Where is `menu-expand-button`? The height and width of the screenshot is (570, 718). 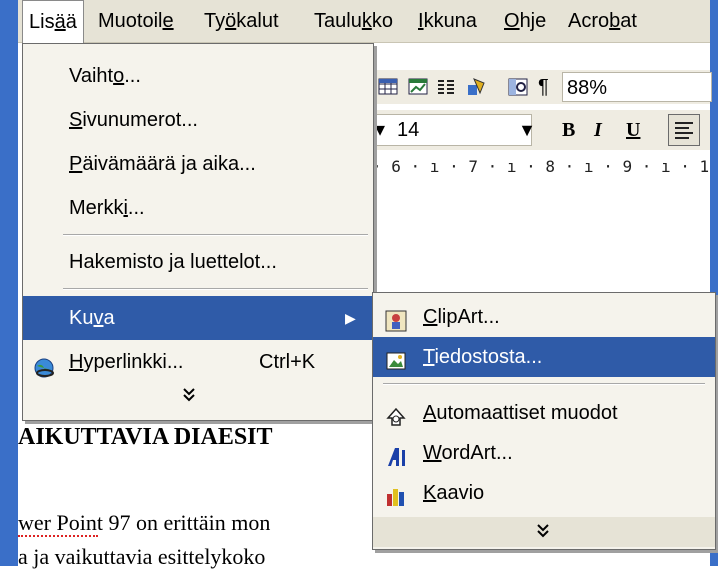 menu-expand-button is located at coordinates (198, 397).